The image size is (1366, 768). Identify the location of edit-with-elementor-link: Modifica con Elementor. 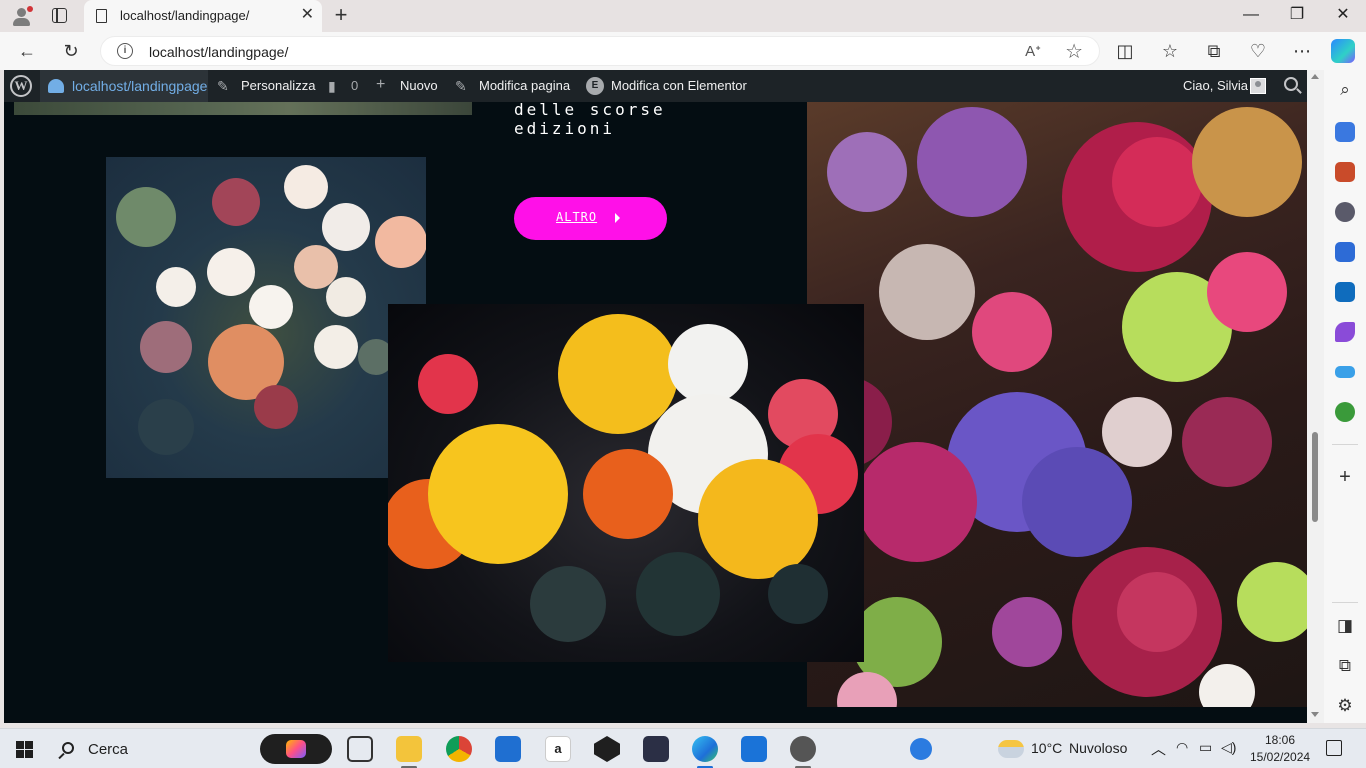
(679, 86).